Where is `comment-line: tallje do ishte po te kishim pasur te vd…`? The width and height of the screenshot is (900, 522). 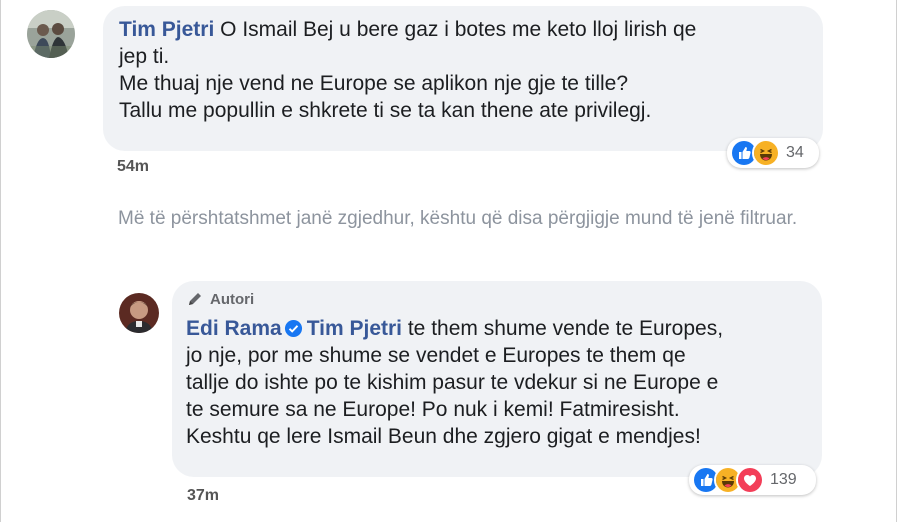 comment-line: tallje do ishte po te kishim pasur te vd… is located at coordinates (452, 382).